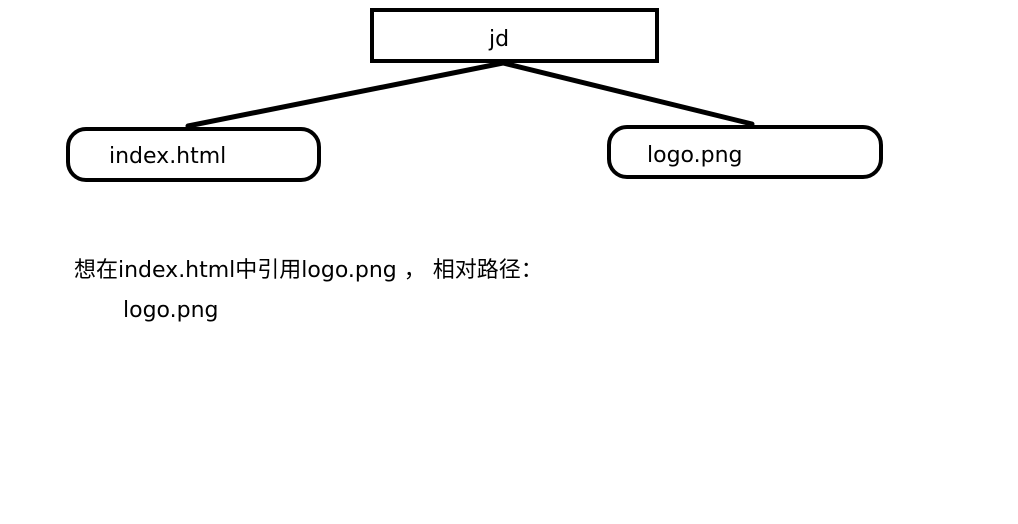 This screenshot has height=524, width=1018. I want to click on node-root-box, so click(514, 35).